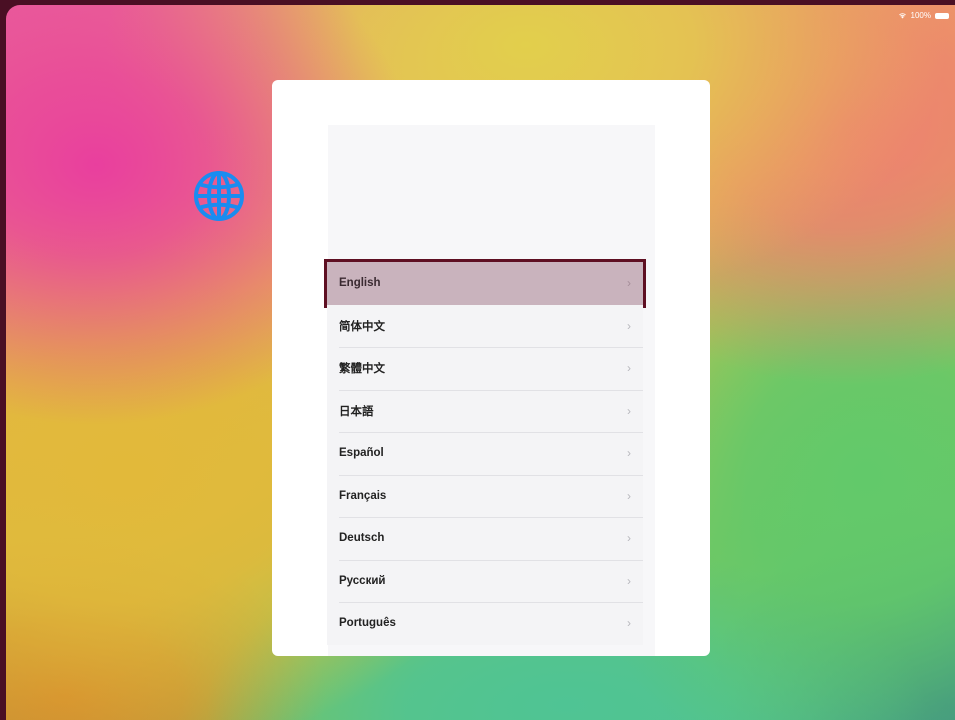  What do you see at coordinates (362, 326) in the screenshot?
I see `language-label: 简体中文` at bounding box center [362, 326].